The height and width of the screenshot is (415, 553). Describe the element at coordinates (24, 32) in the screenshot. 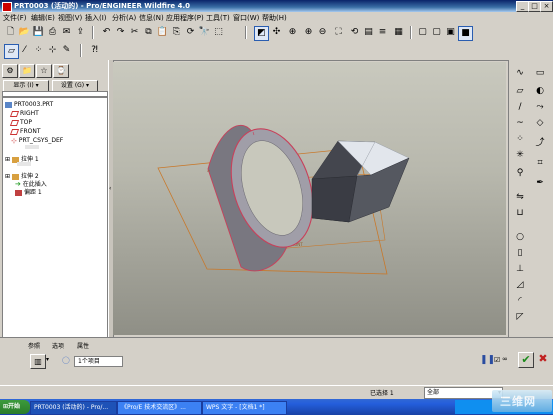

I see `open-file-icon: 📂` at that location.